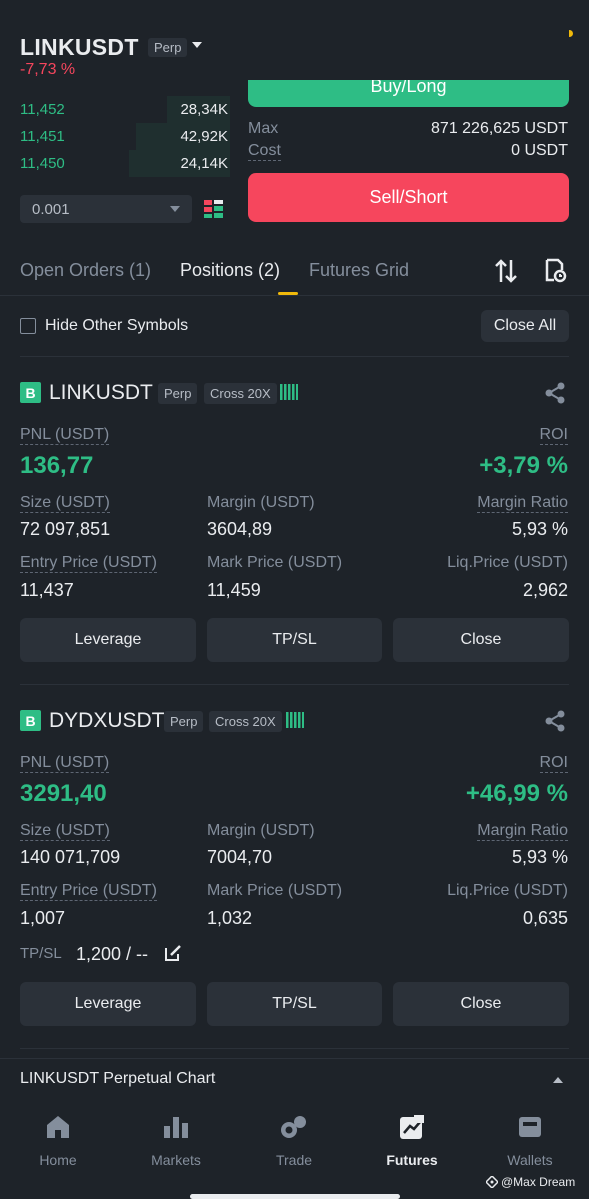  Describe the element at coordinates (412, 1139) in the screenshot. I see `nav-futures: Futures` at that location.